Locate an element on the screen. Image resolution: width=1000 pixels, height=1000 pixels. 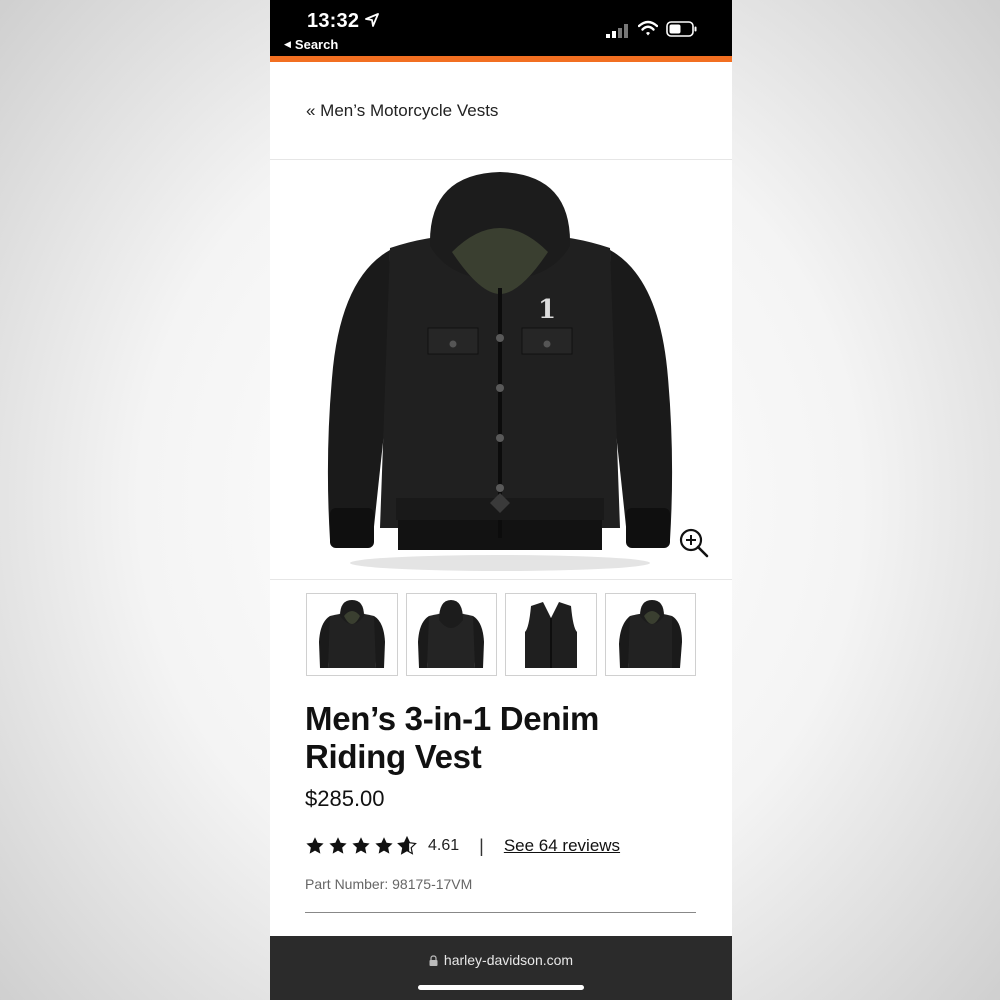
battery-icon is located at coordinates (681, 29).